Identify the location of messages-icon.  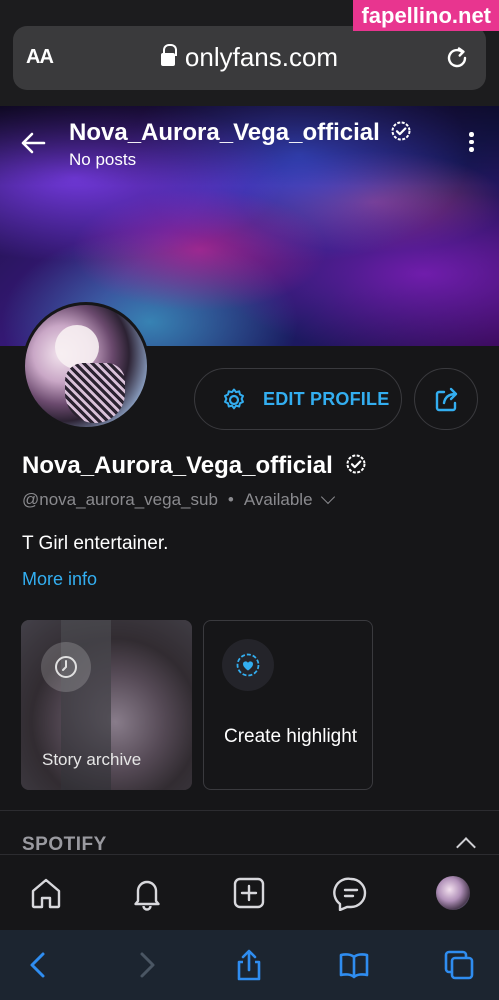
(351, 893).